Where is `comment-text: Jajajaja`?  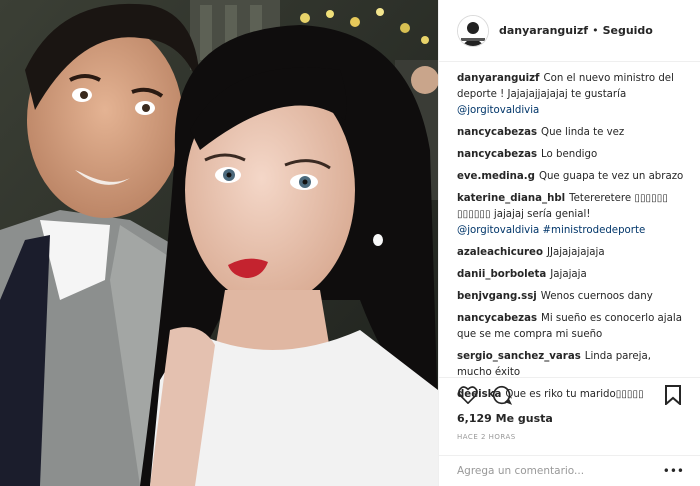
comment-text: Jajajaja is located at coordinates (568, 274).